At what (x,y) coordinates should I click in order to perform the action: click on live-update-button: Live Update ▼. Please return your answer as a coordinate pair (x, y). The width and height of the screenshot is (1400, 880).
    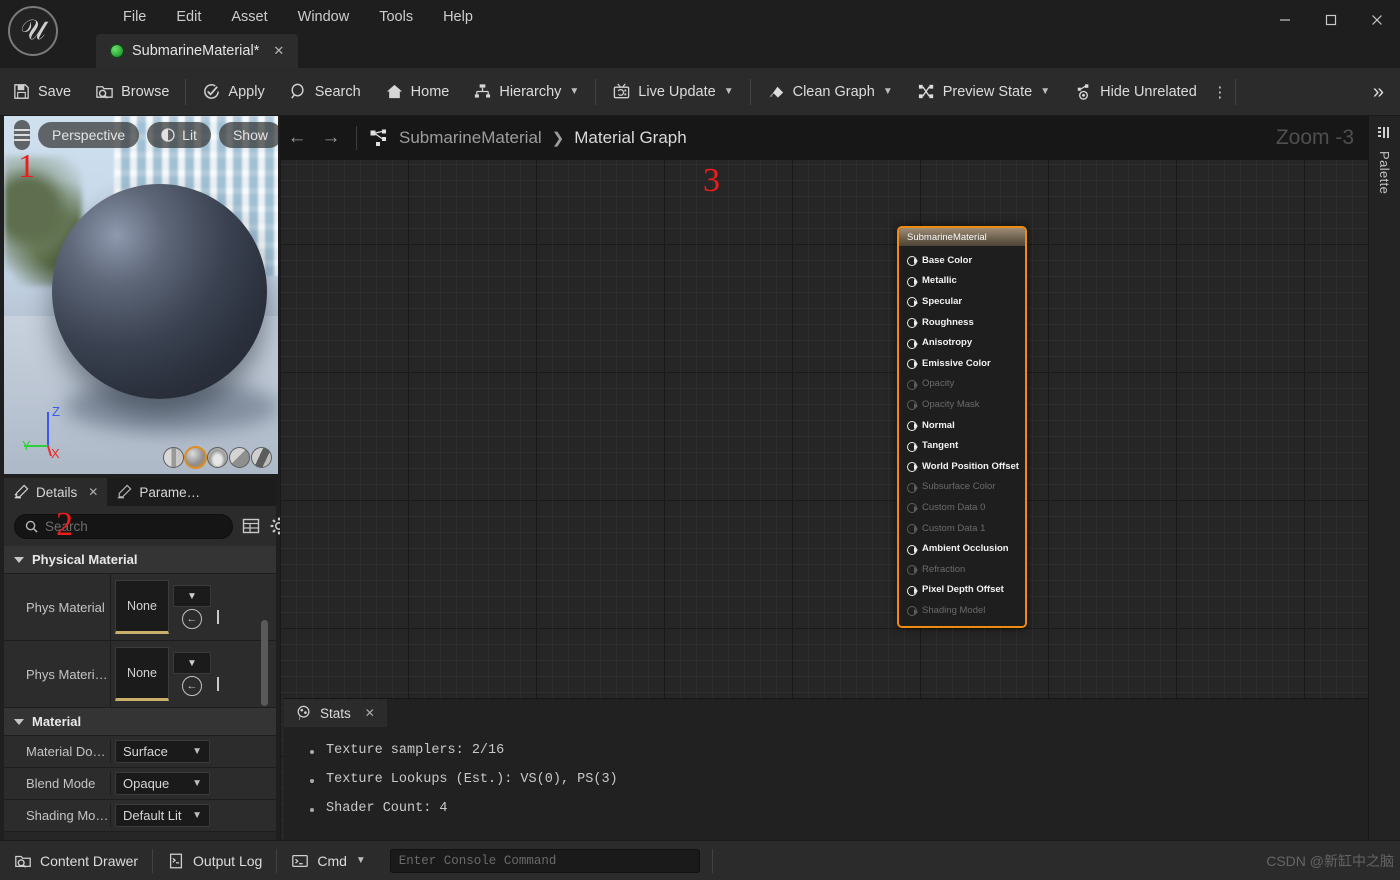
    Looking at the image, I should click on (672, 92).